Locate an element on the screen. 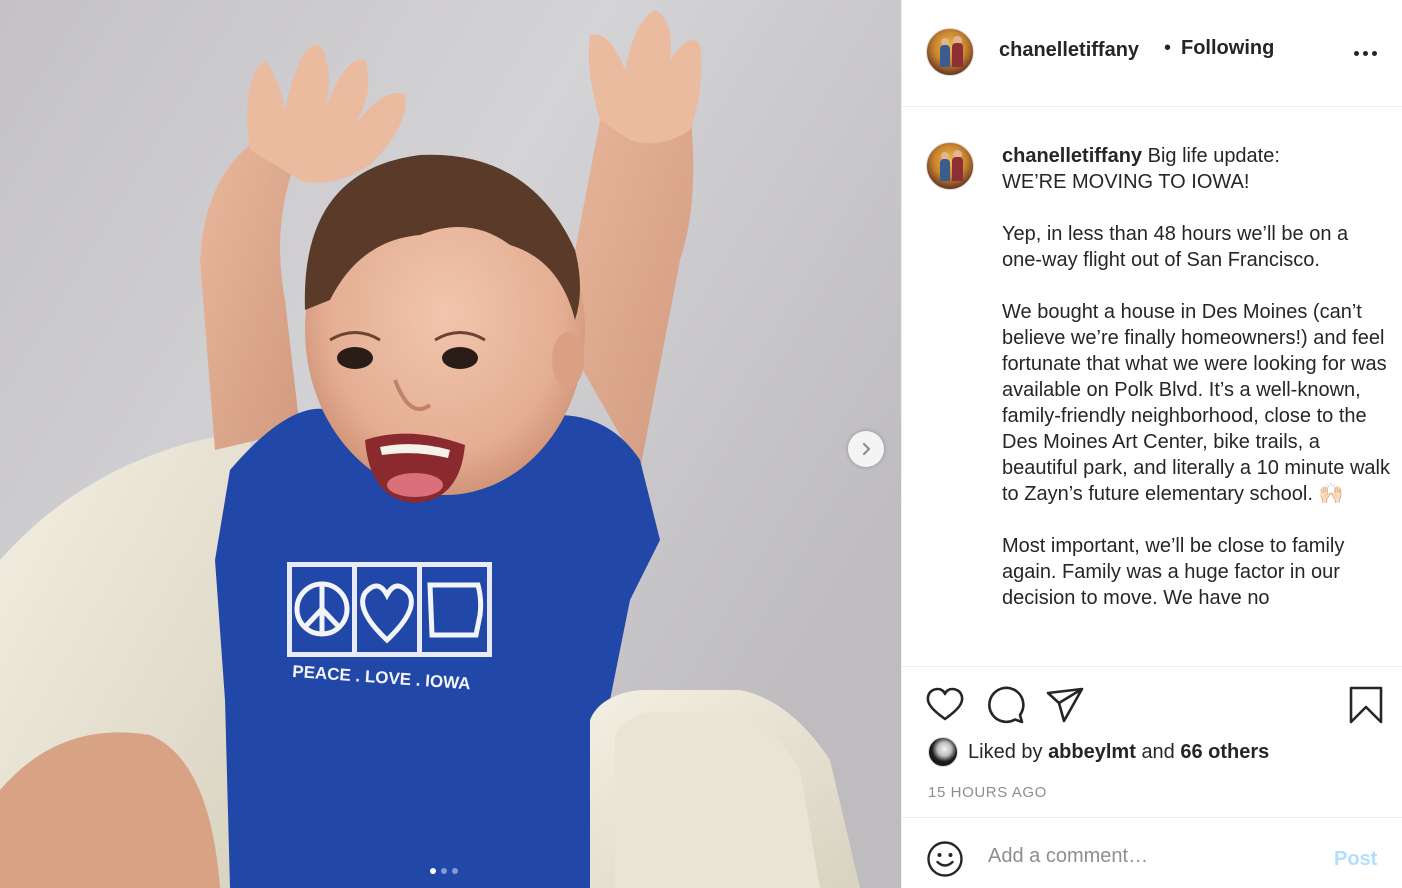  post-header: chanelletiffany • Following is located at coordinates (1152, 53).